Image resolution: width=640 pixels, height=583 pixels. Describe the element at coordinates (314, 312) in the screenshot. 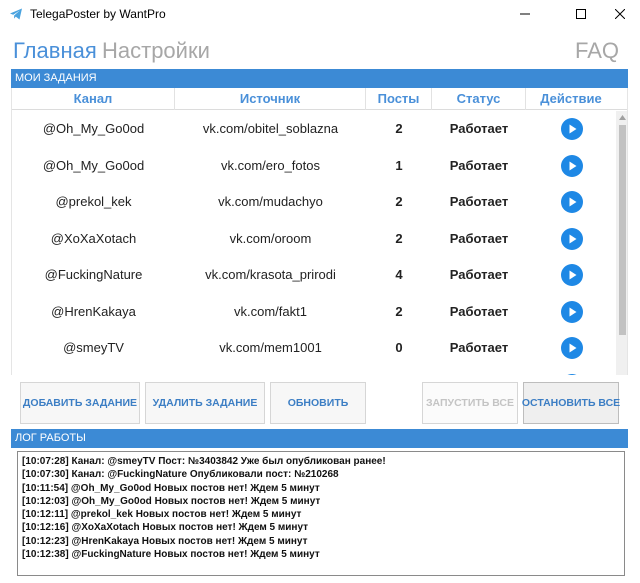

I see `table-row: @HrenKakaya vk.com/fakt1 2 Работает` at that location.